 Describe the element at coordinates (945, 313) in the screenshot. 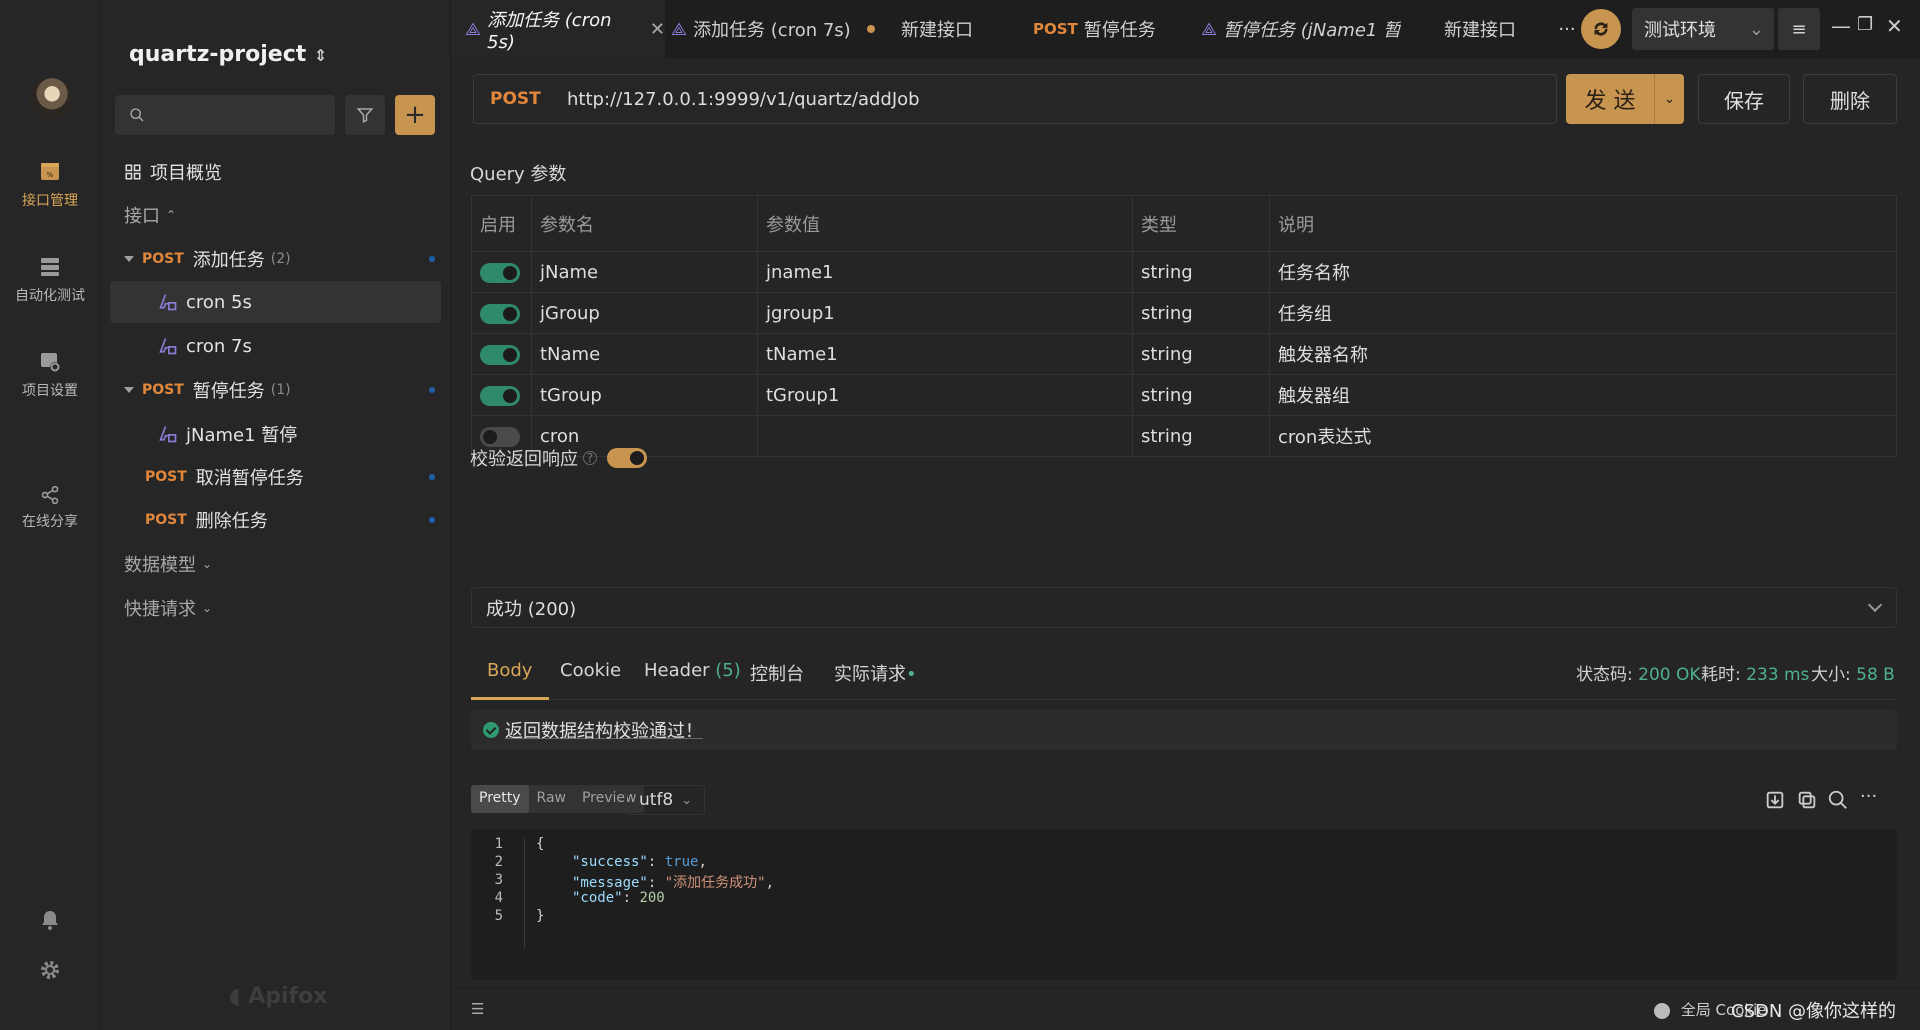

I see `param-value: jgroup1` at that location.